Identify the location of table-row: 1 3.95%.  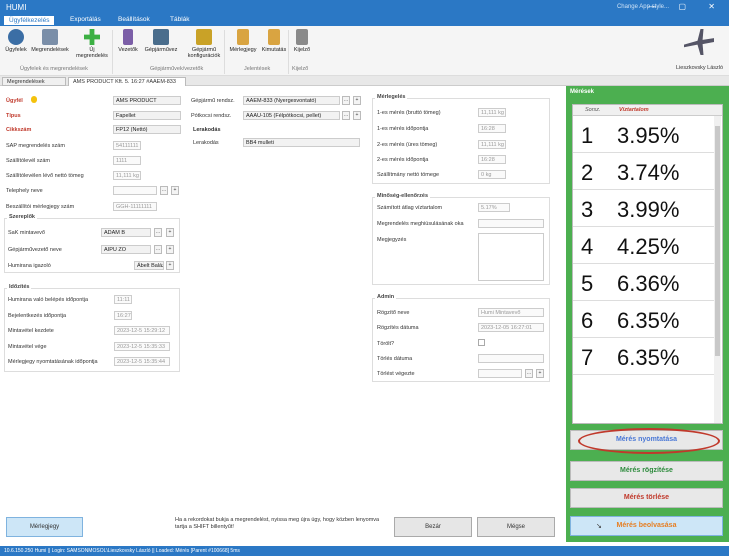
(643, 134).